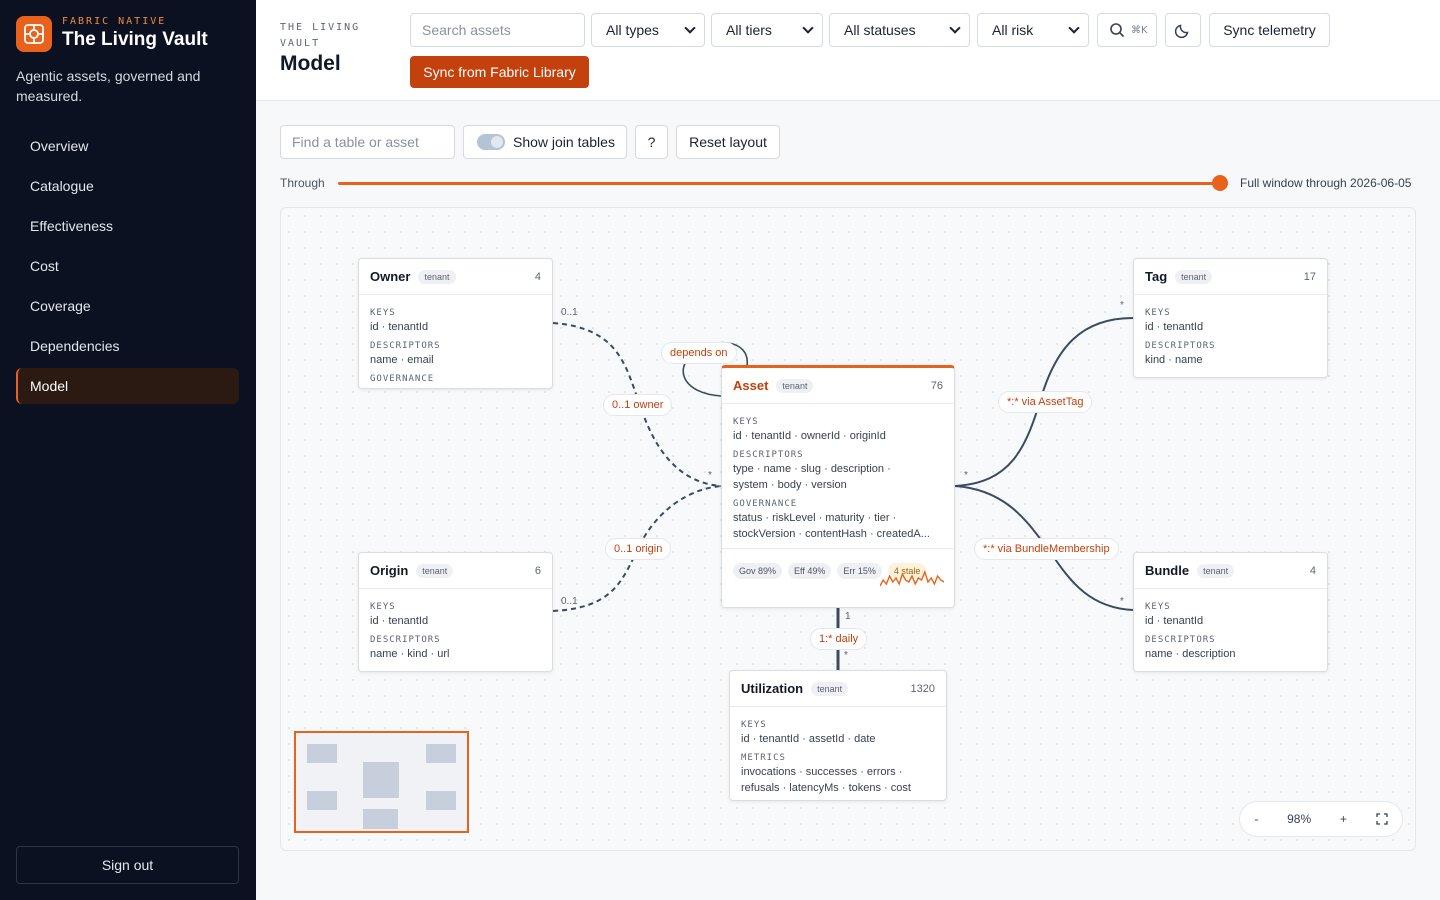 This screenshot has width=1440, height=900. What do you see at coordinates (822, 772) in the screenshot?
I see `metrics-value: invocations · successes · errors ·` at bounding box center [822, 772].